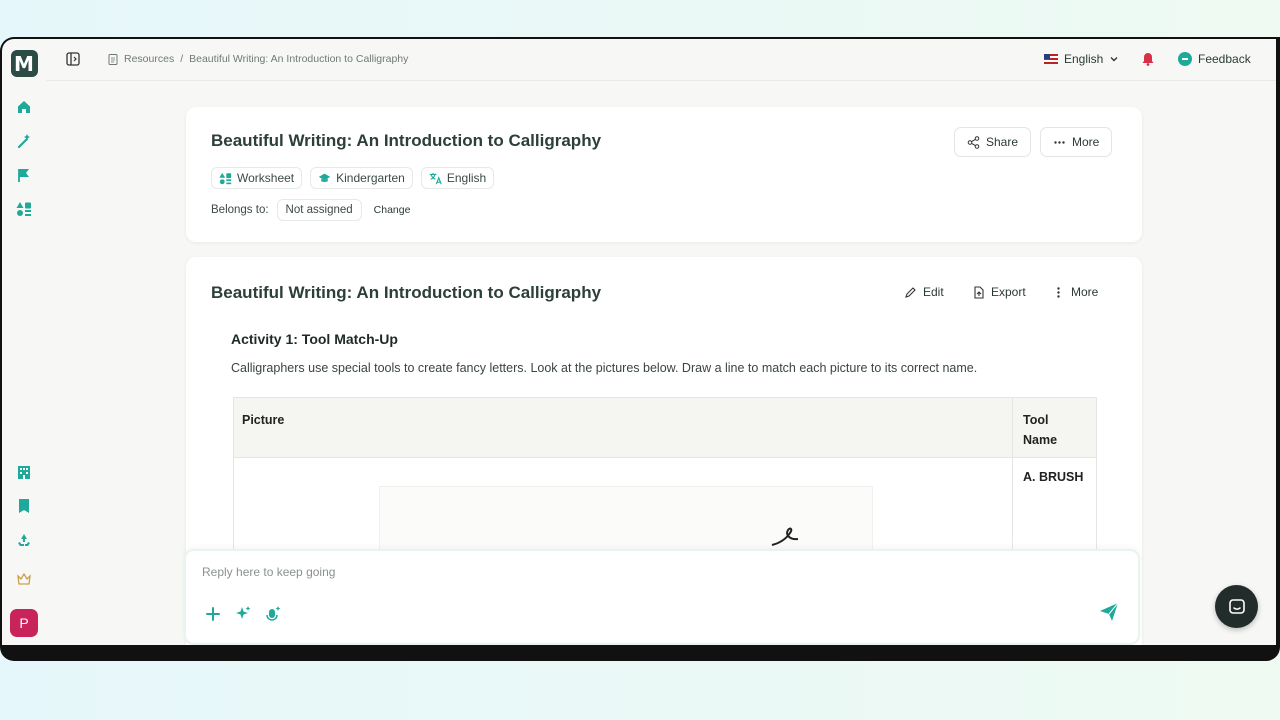 The image size is (1280, 720). Describe the element at coordinates (1224, 59) in the screenshot. I see `feedback-label: Feedback` at that location.